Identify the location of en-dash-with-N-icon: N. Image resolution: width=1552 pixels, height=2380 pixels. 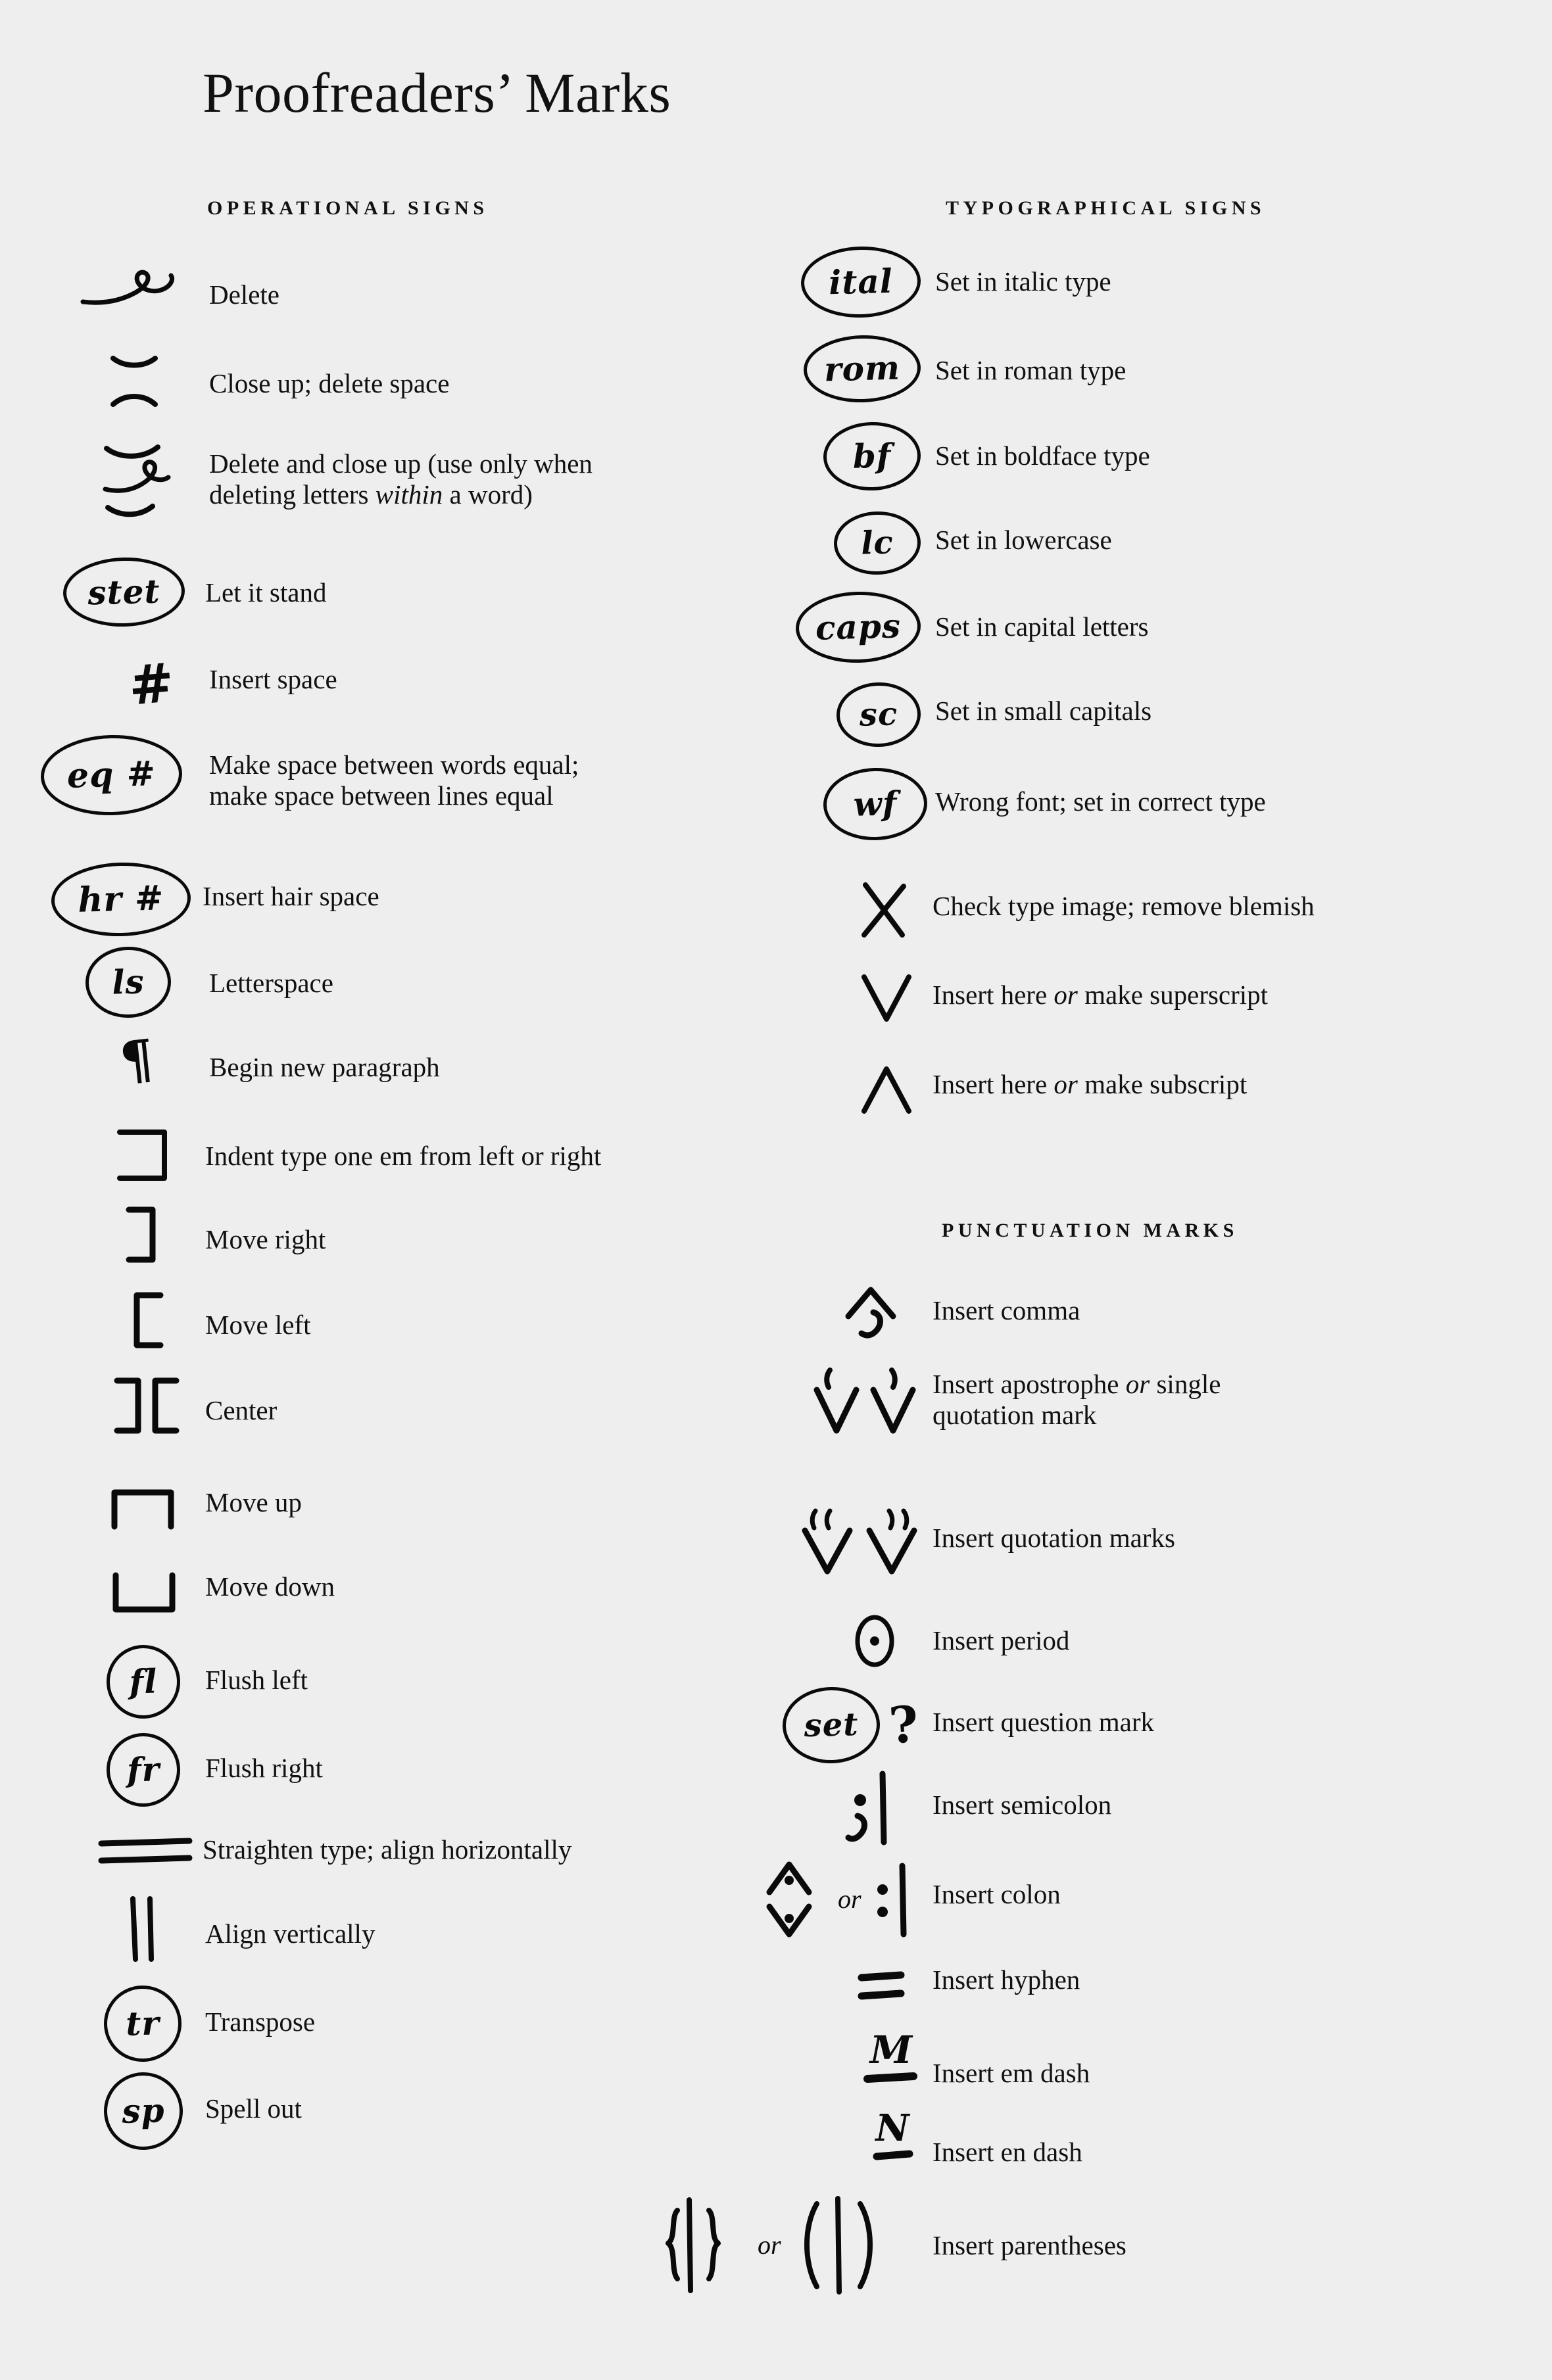
(892, 2138).